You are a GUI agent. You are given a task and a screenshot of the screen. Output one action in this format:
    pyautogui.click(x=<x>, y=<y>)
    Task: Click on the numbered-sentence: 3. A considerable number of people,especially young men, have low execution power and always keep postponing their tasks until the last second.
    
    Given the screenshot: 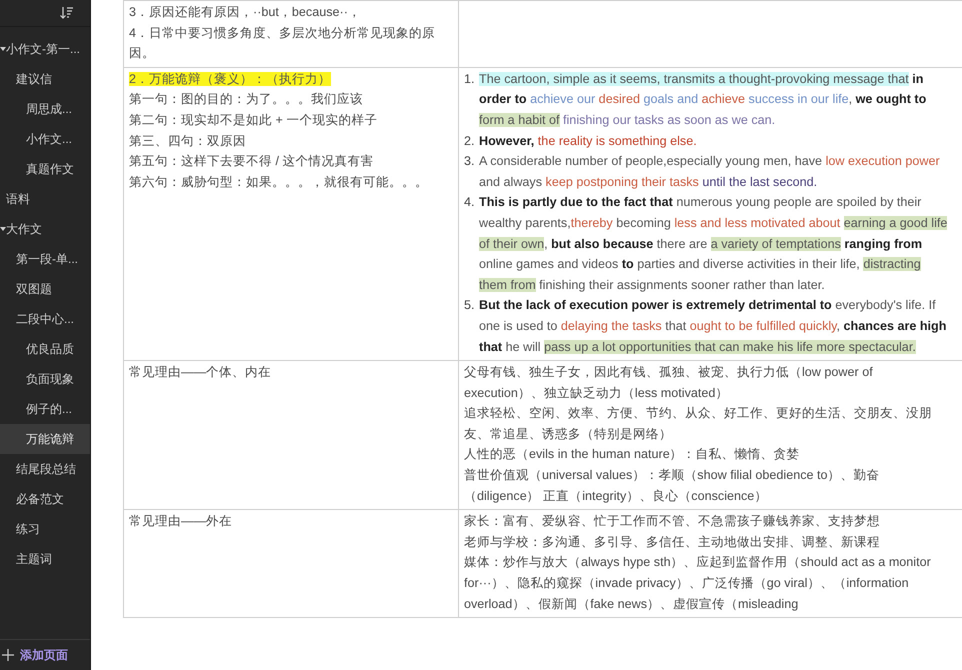 What is the action you would take?
    pyautogui.click(x=702, y=172)
    